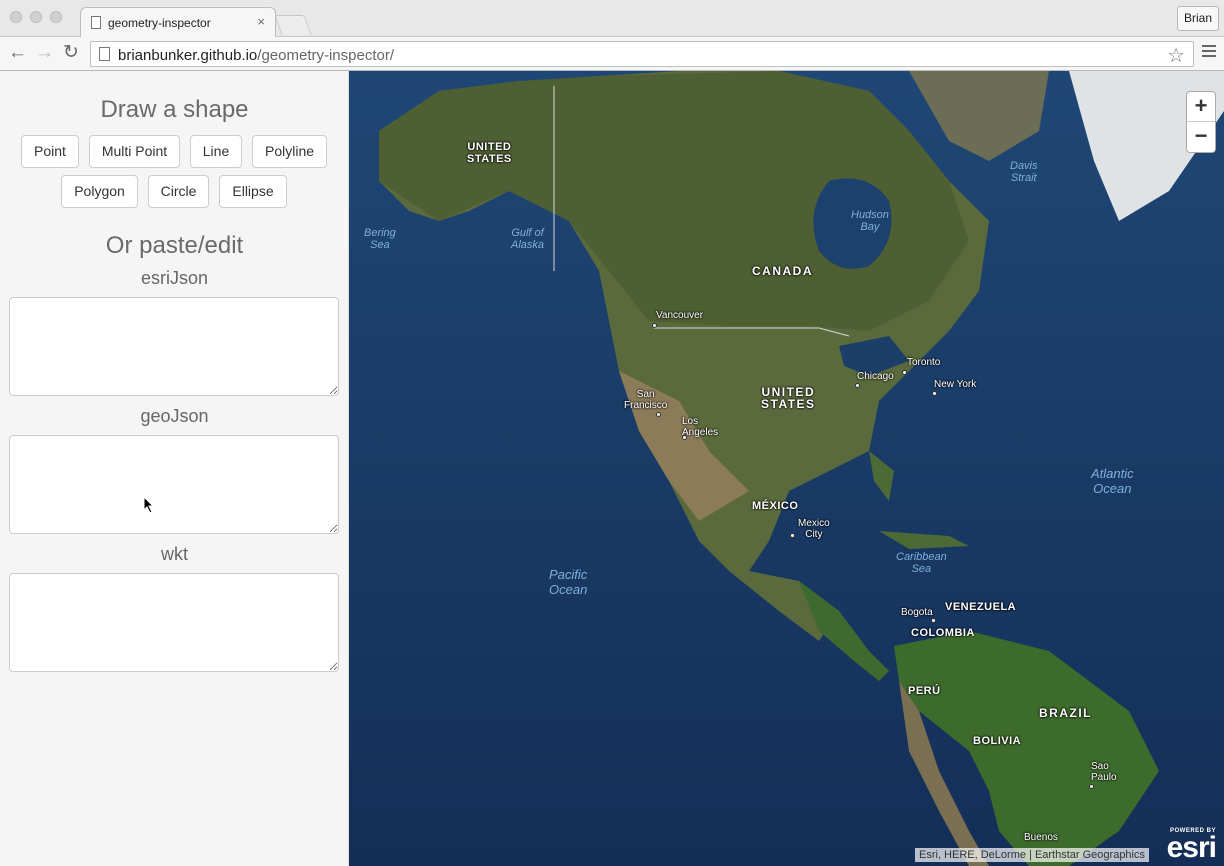 This screenshot has height=866, width=1224. I want to click on window-close-icon, so click(16, 17).